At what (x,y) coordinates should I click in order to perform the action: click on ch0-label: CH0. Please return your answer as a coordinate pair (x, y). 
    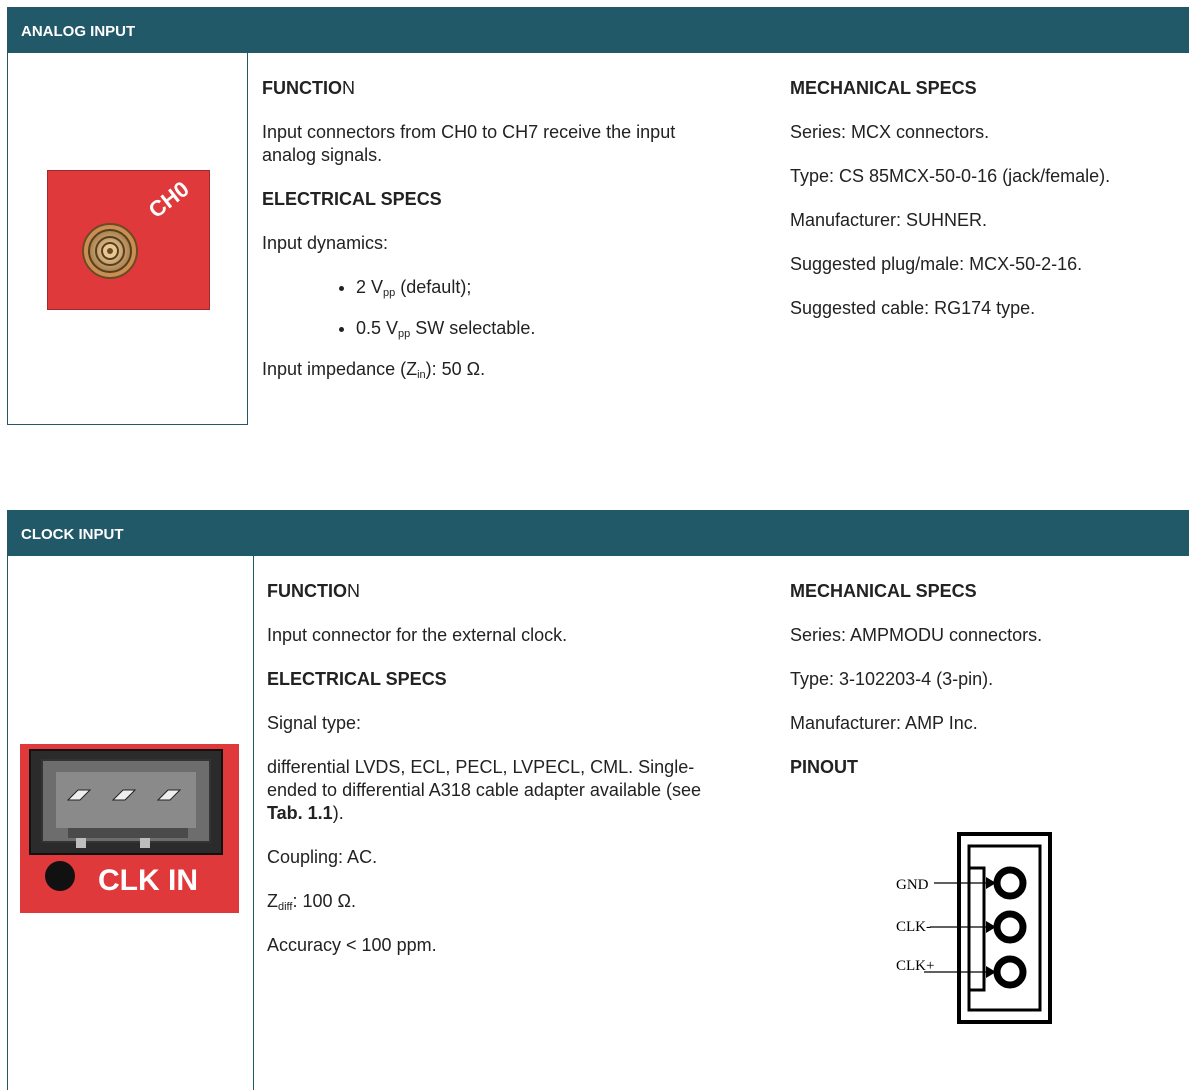
    Looking at the image, I should click on (169, 199).